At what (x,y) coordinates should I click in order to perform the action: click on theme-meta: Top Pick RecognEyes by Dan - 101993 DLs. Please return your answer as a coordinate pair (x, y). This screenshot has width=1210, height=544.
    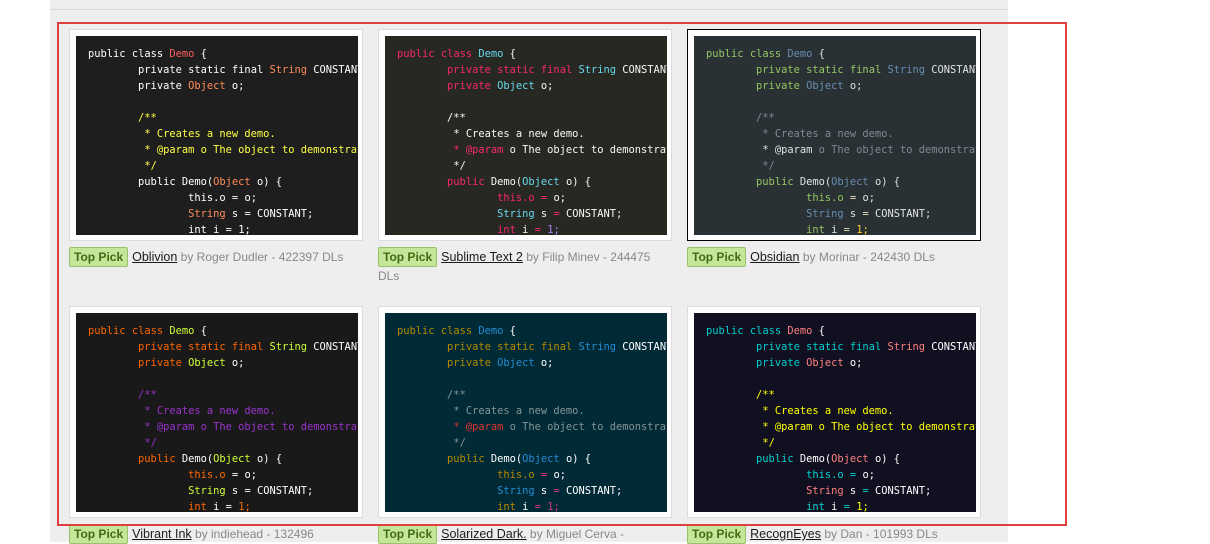
    Looking at the image, I should click on (834, 534).